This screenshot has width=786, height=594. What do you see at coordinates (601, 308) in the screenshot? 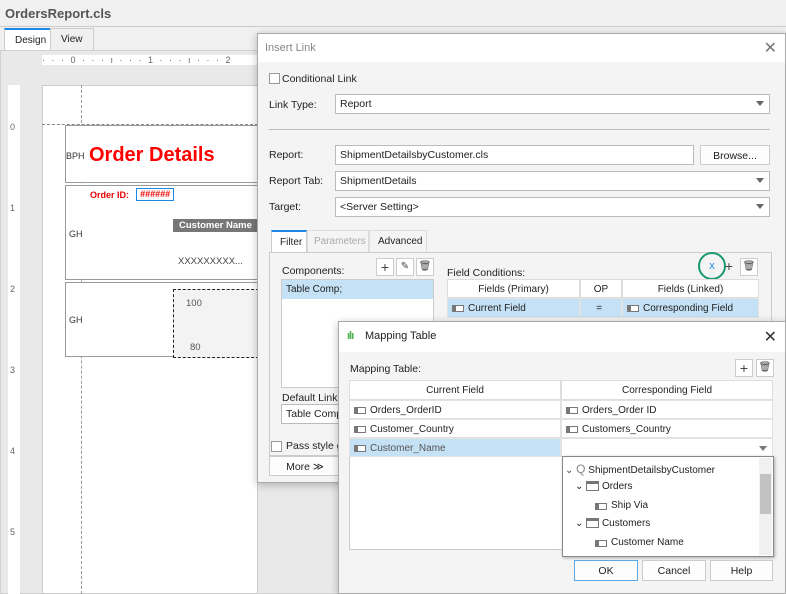
I see `table-cell: =` at bounding box center [601, 308].